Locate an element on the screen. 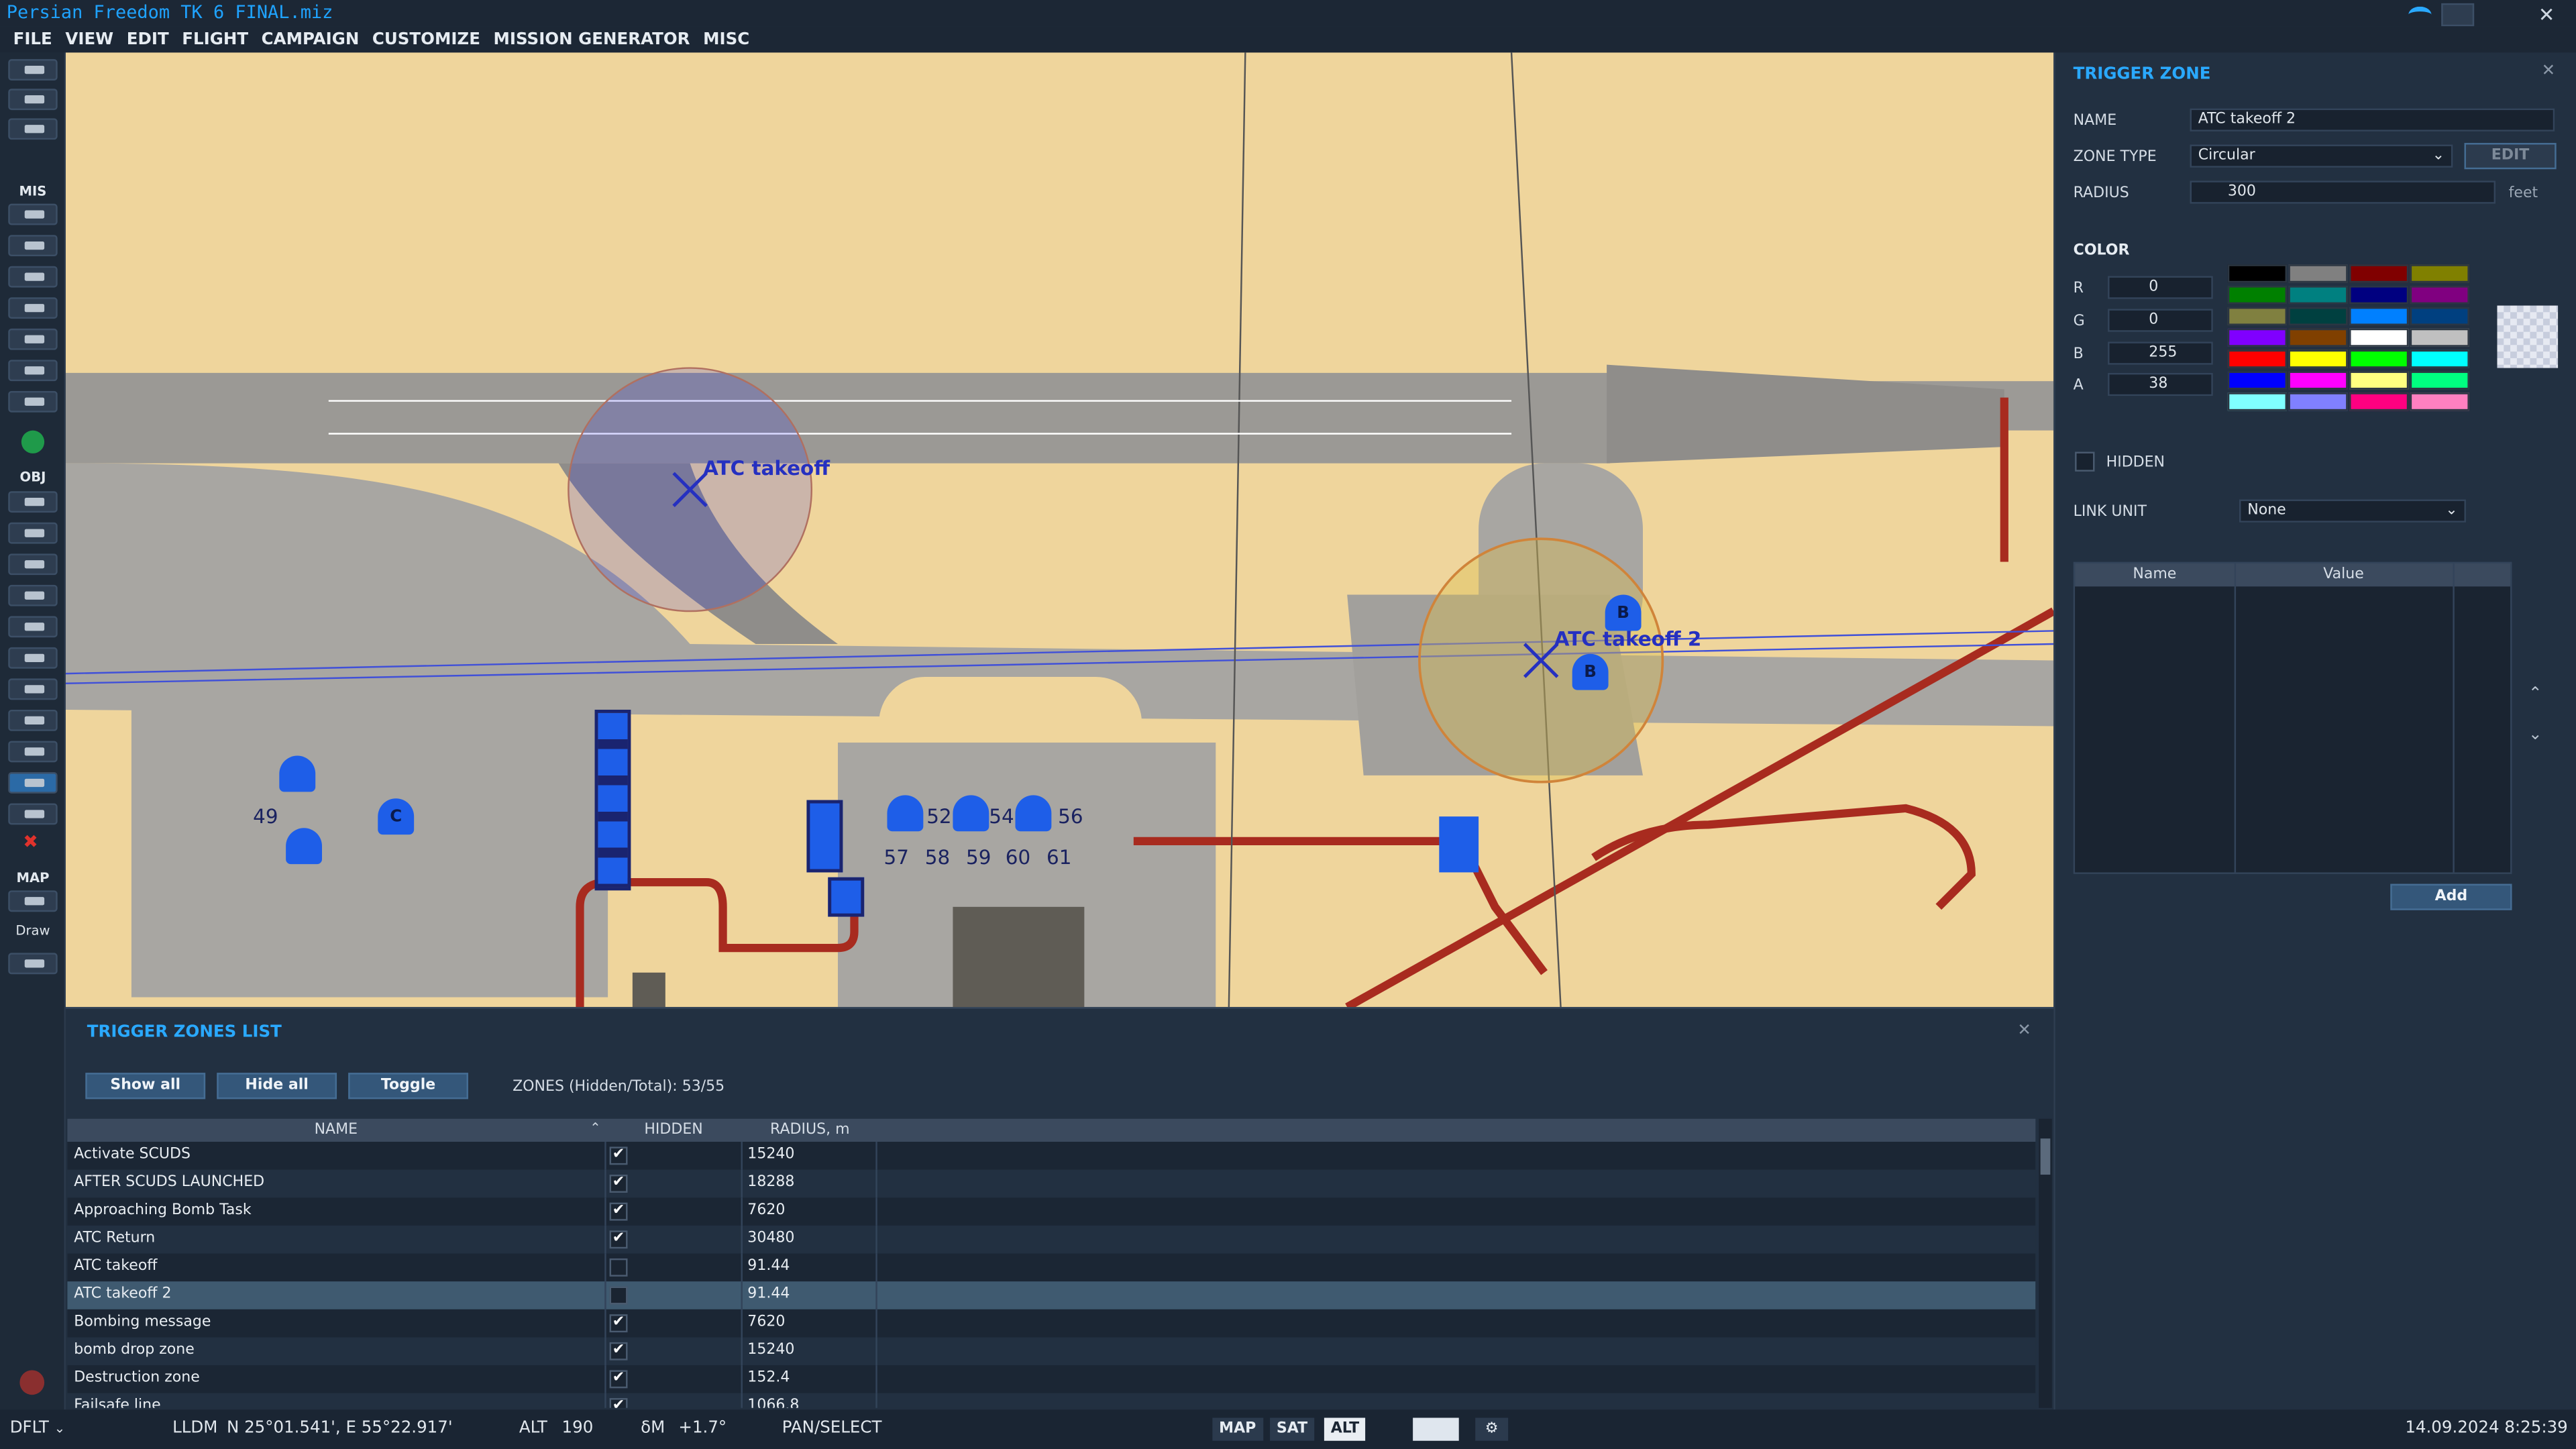 This screenshot has height=1449, width=2576. zone-icon is located at coordinates (33, 308).